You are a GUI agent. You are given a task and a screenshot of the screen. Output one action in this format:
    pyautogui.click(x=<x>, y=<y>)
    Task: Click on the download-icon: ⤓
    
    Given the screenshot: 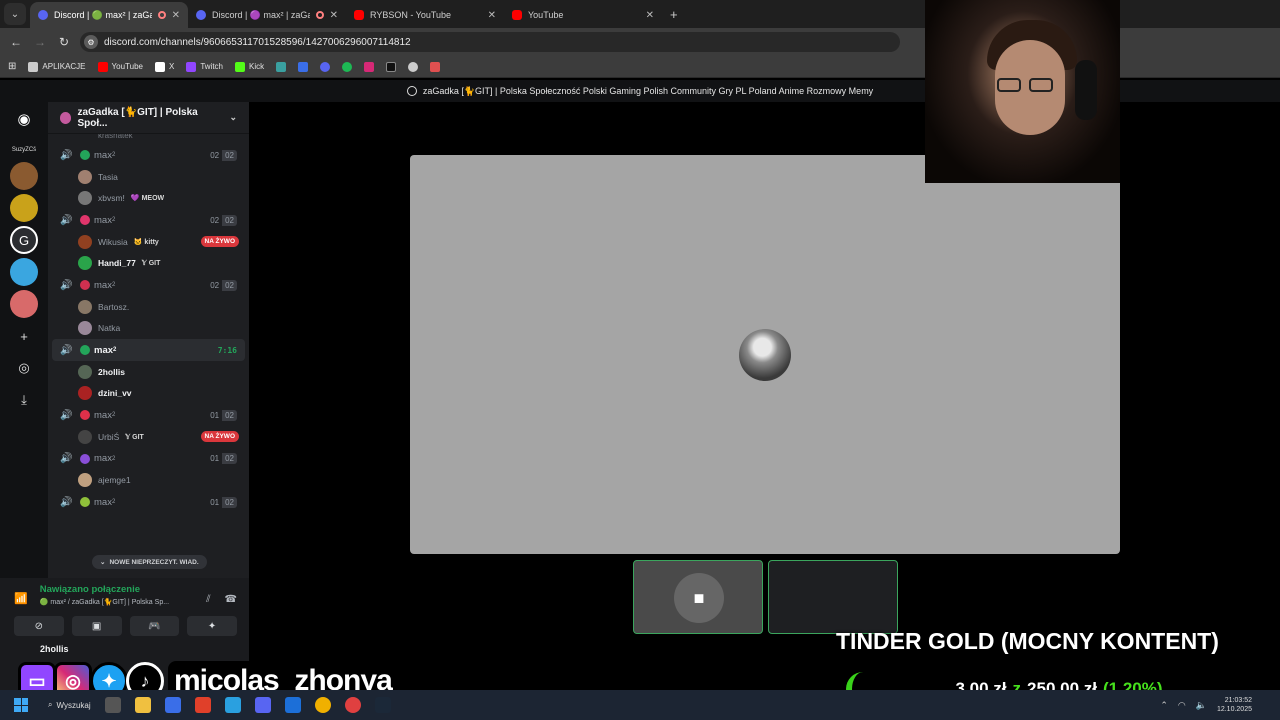 What is the action you would take?
    pyautogui.click(x=24, y=400)
    